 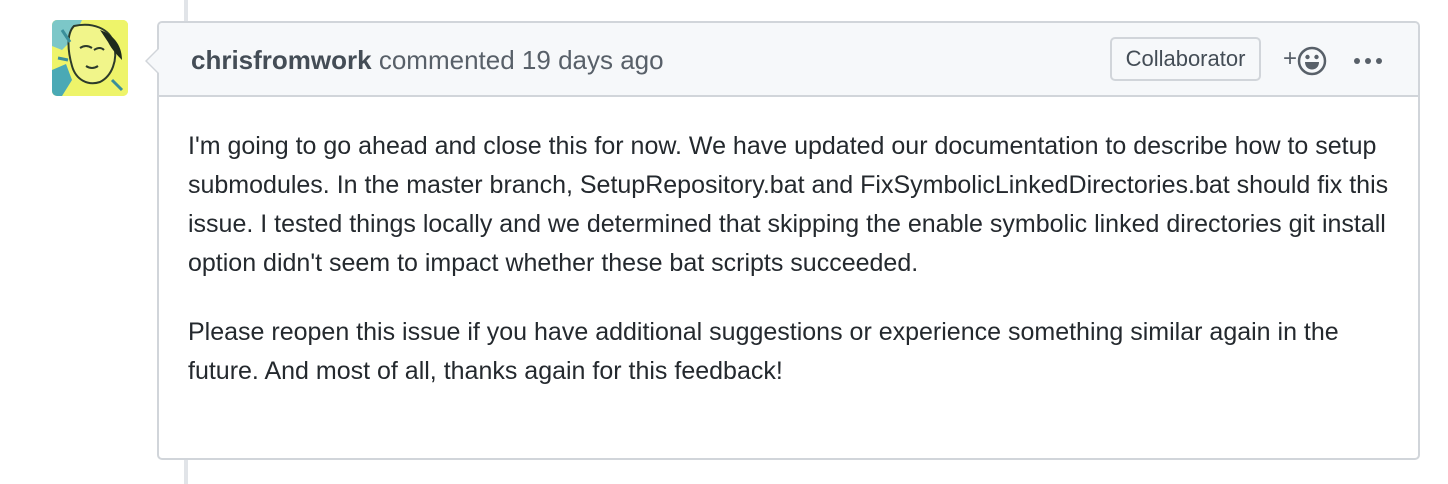 I want to click on comment-timestamp: 19 days ago, so click(x=593, y=60).